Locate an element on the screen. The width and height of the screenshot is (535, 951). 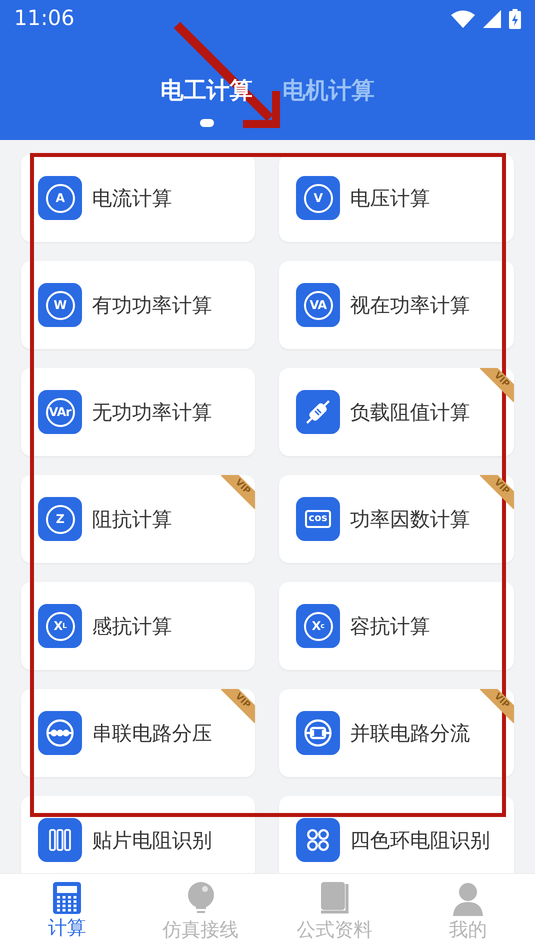
lightbulb-icon is located at coordinates (200, 899).